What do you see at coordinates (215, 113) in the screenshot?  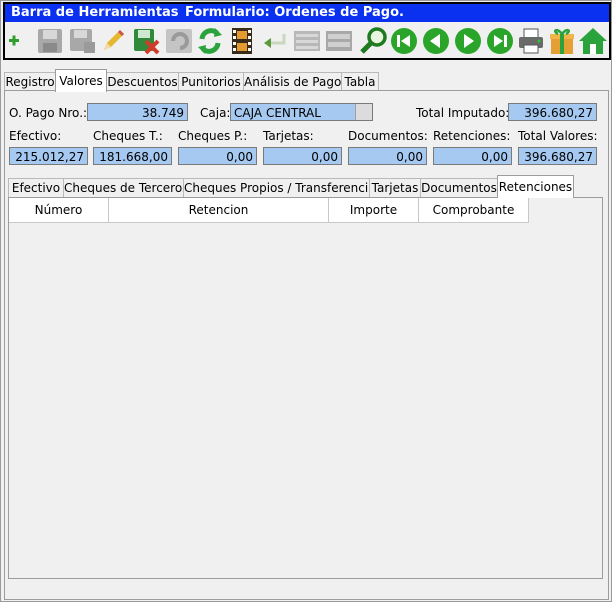 I see `caja-label: Caja:` at bounding box center [215, 113].